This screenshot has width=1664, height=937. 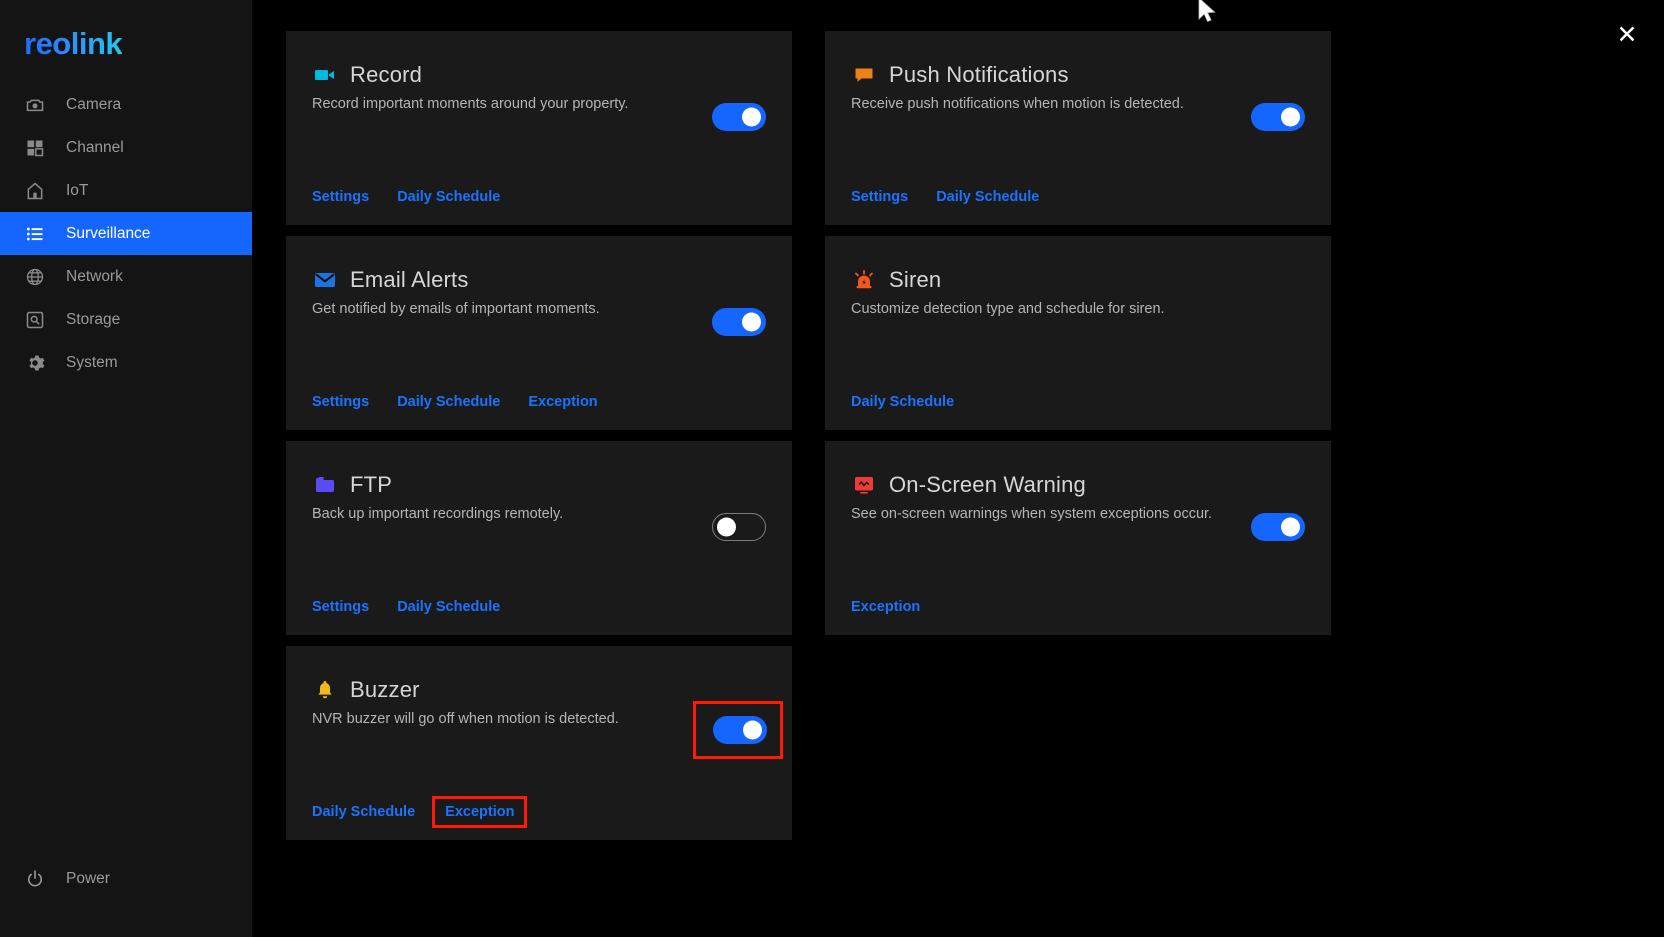 What do you see at coordinates (739, 322) in the screenshot?
I see `email-alerts-toggle` at bounding box center [739, 322].